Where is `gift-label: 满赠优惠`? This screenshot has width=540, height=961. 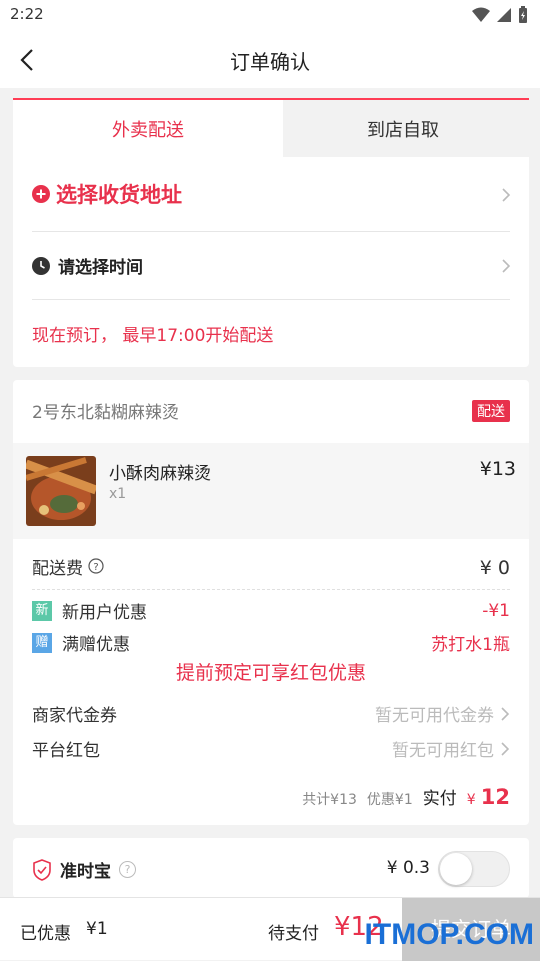 gift-label: 满赠优惠 is located at coordinates (96, 645).